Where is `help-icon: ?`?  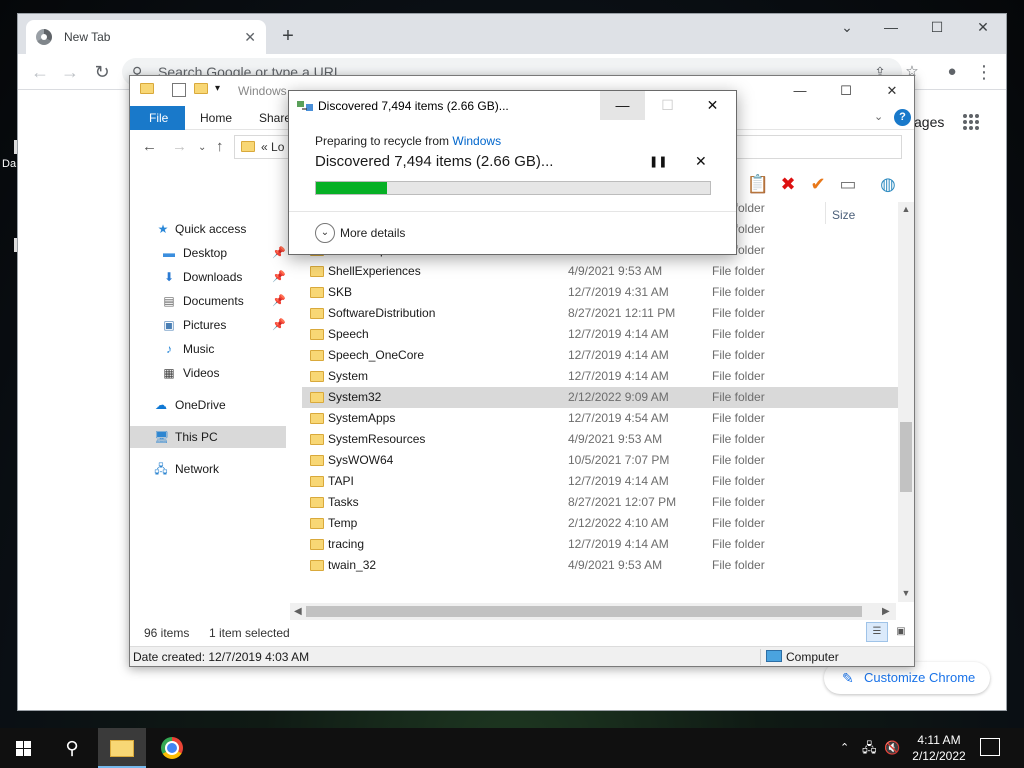
help-icon: ? is located at coordinates (902, 117).